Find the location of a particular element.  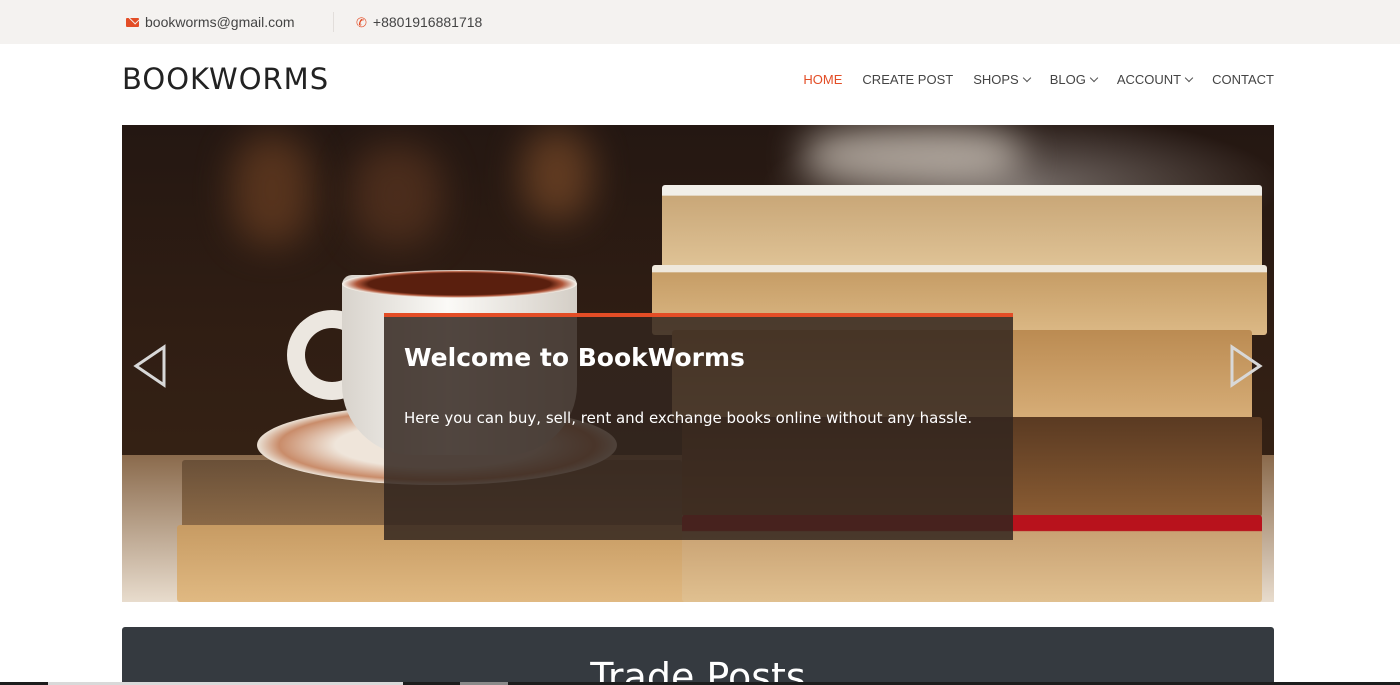

phone-text: +8801916881718 is located at coordinates (427, 22).